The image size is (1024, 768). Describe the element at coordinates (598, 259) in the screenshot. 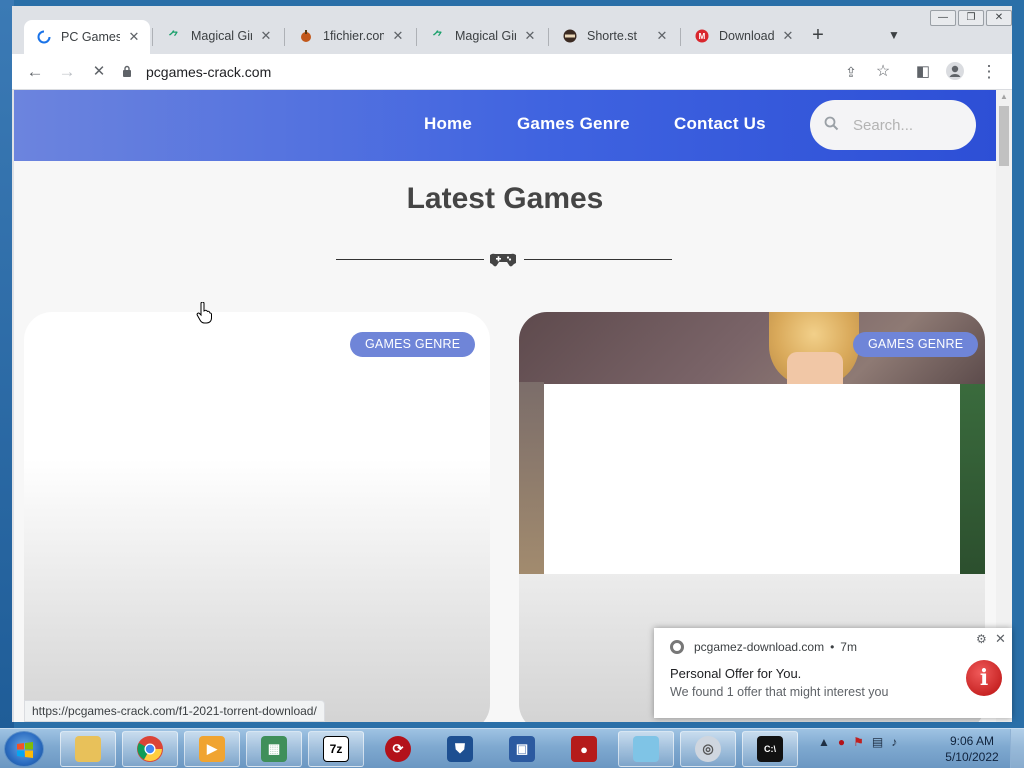

I see `divider-line` at that location.